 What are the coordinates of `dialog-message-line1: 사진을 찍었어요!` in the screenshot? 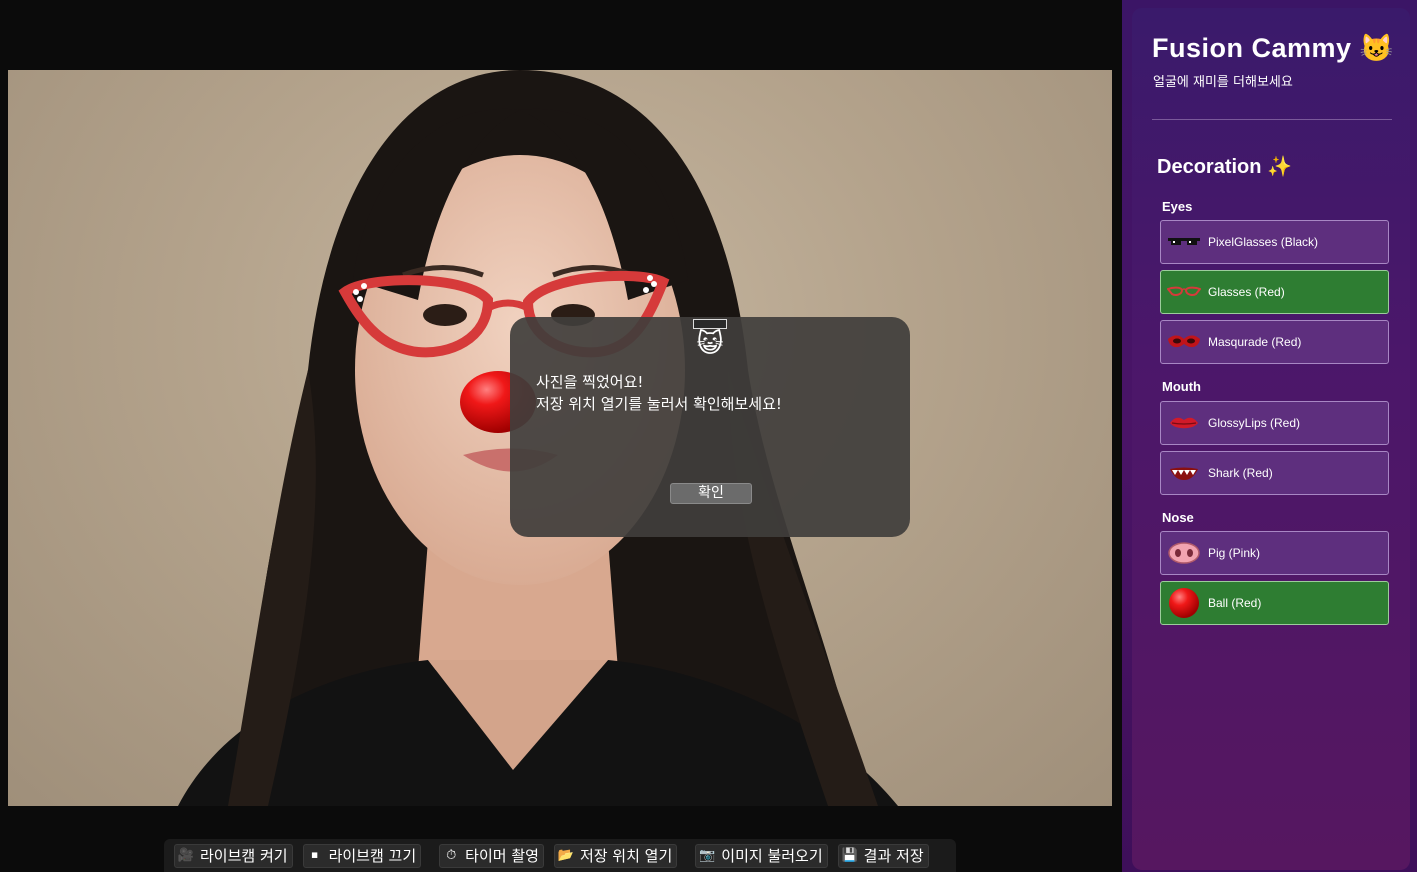 It's located at (590, 382).